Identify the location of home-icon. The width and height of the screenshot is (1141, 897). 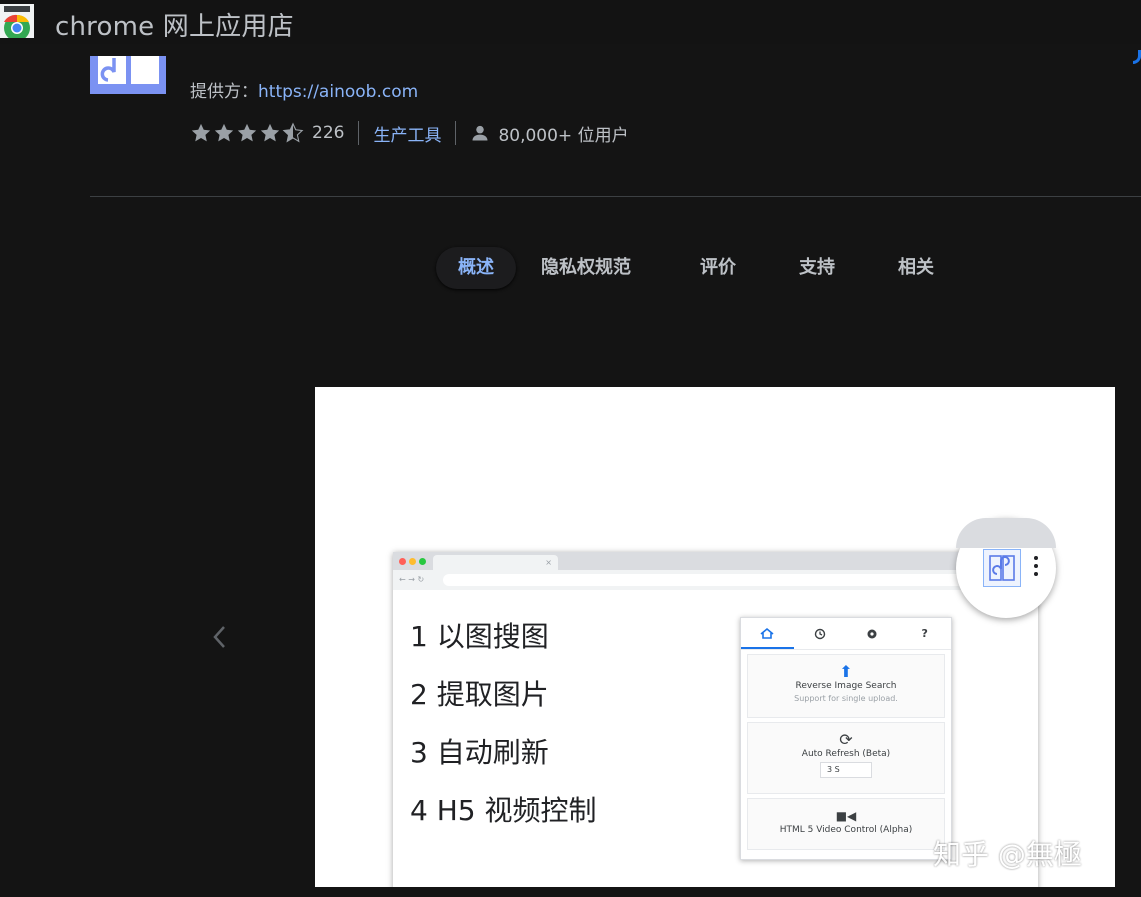
(767, 633).